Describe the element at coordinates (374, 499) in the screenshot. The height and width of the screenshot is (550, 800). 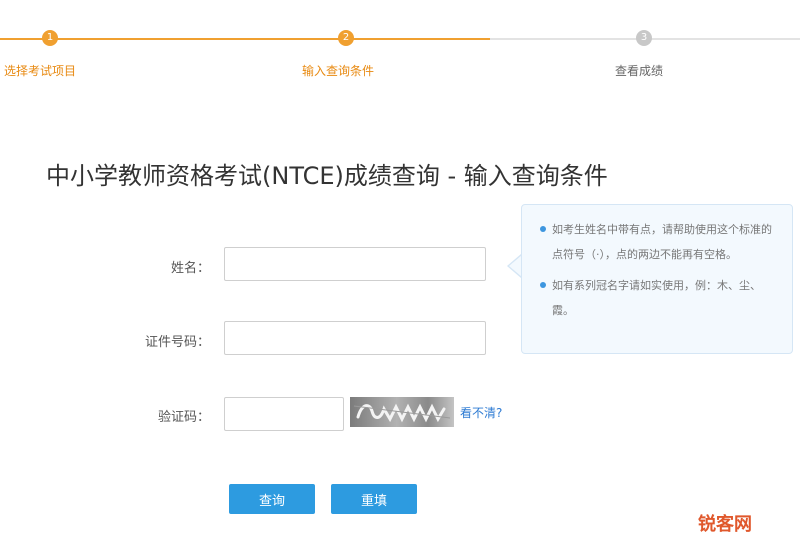
I see `reset-button: 重填` at that location.